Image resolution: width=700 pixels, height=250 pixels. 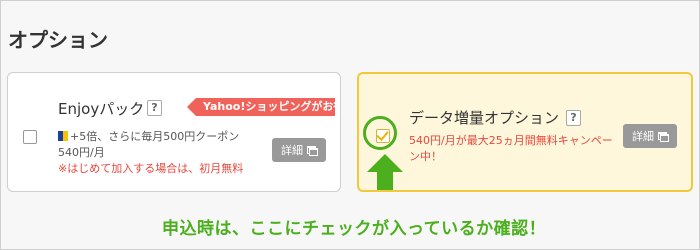 I want to click on enjoy-title: Enjoyパック, so click(x=101, y=109).